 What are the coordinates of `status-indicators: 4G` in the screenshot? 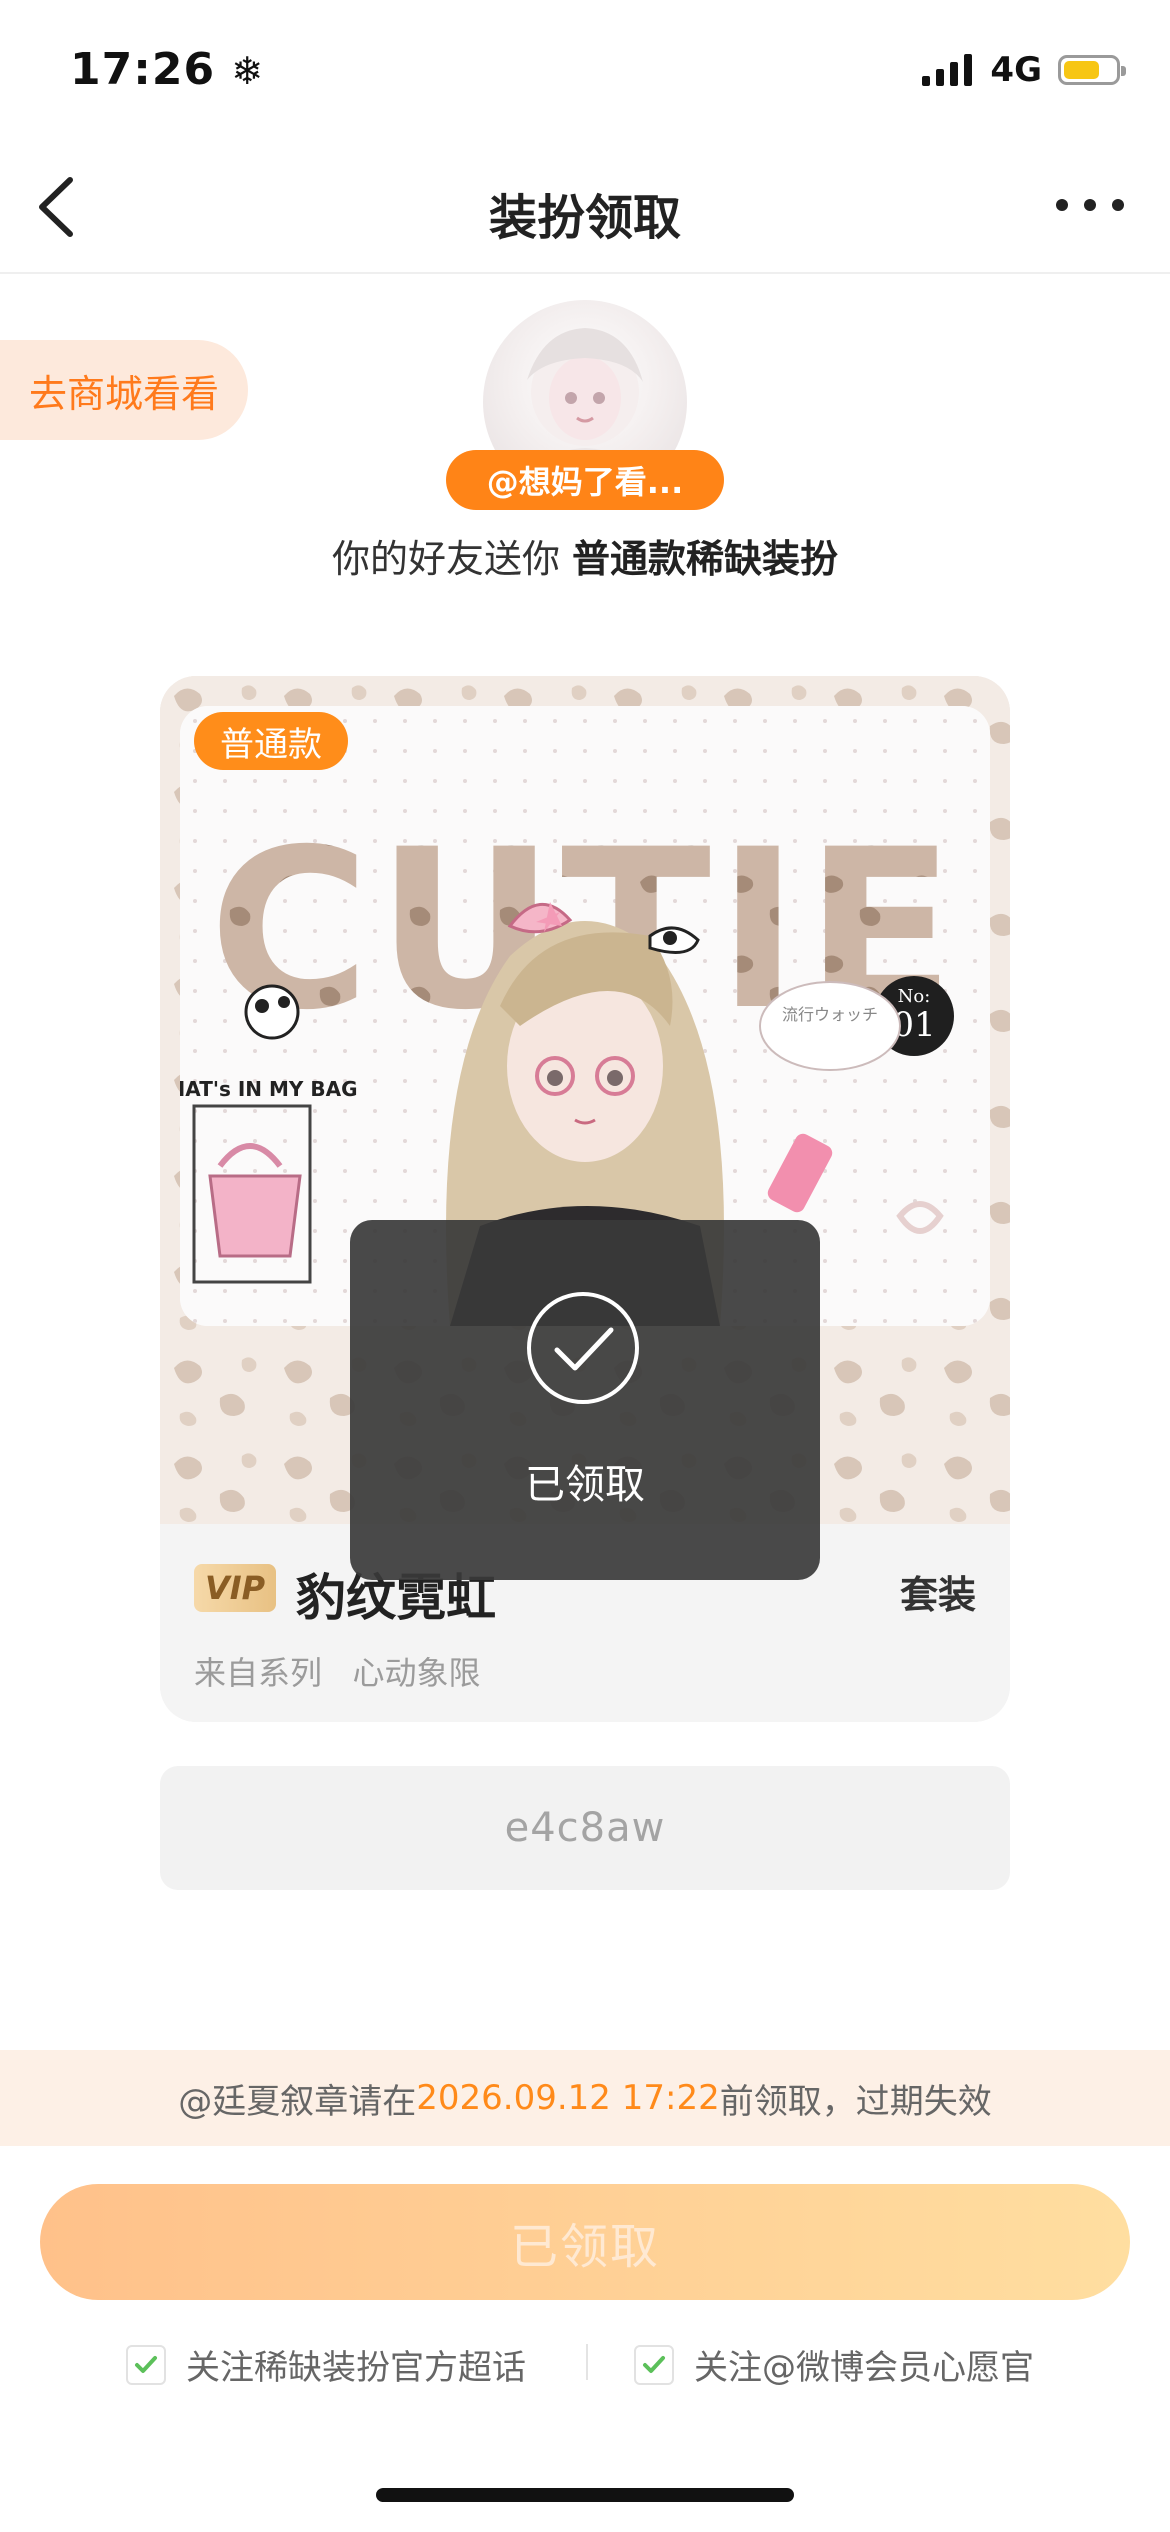 It's located at (1024, 70).